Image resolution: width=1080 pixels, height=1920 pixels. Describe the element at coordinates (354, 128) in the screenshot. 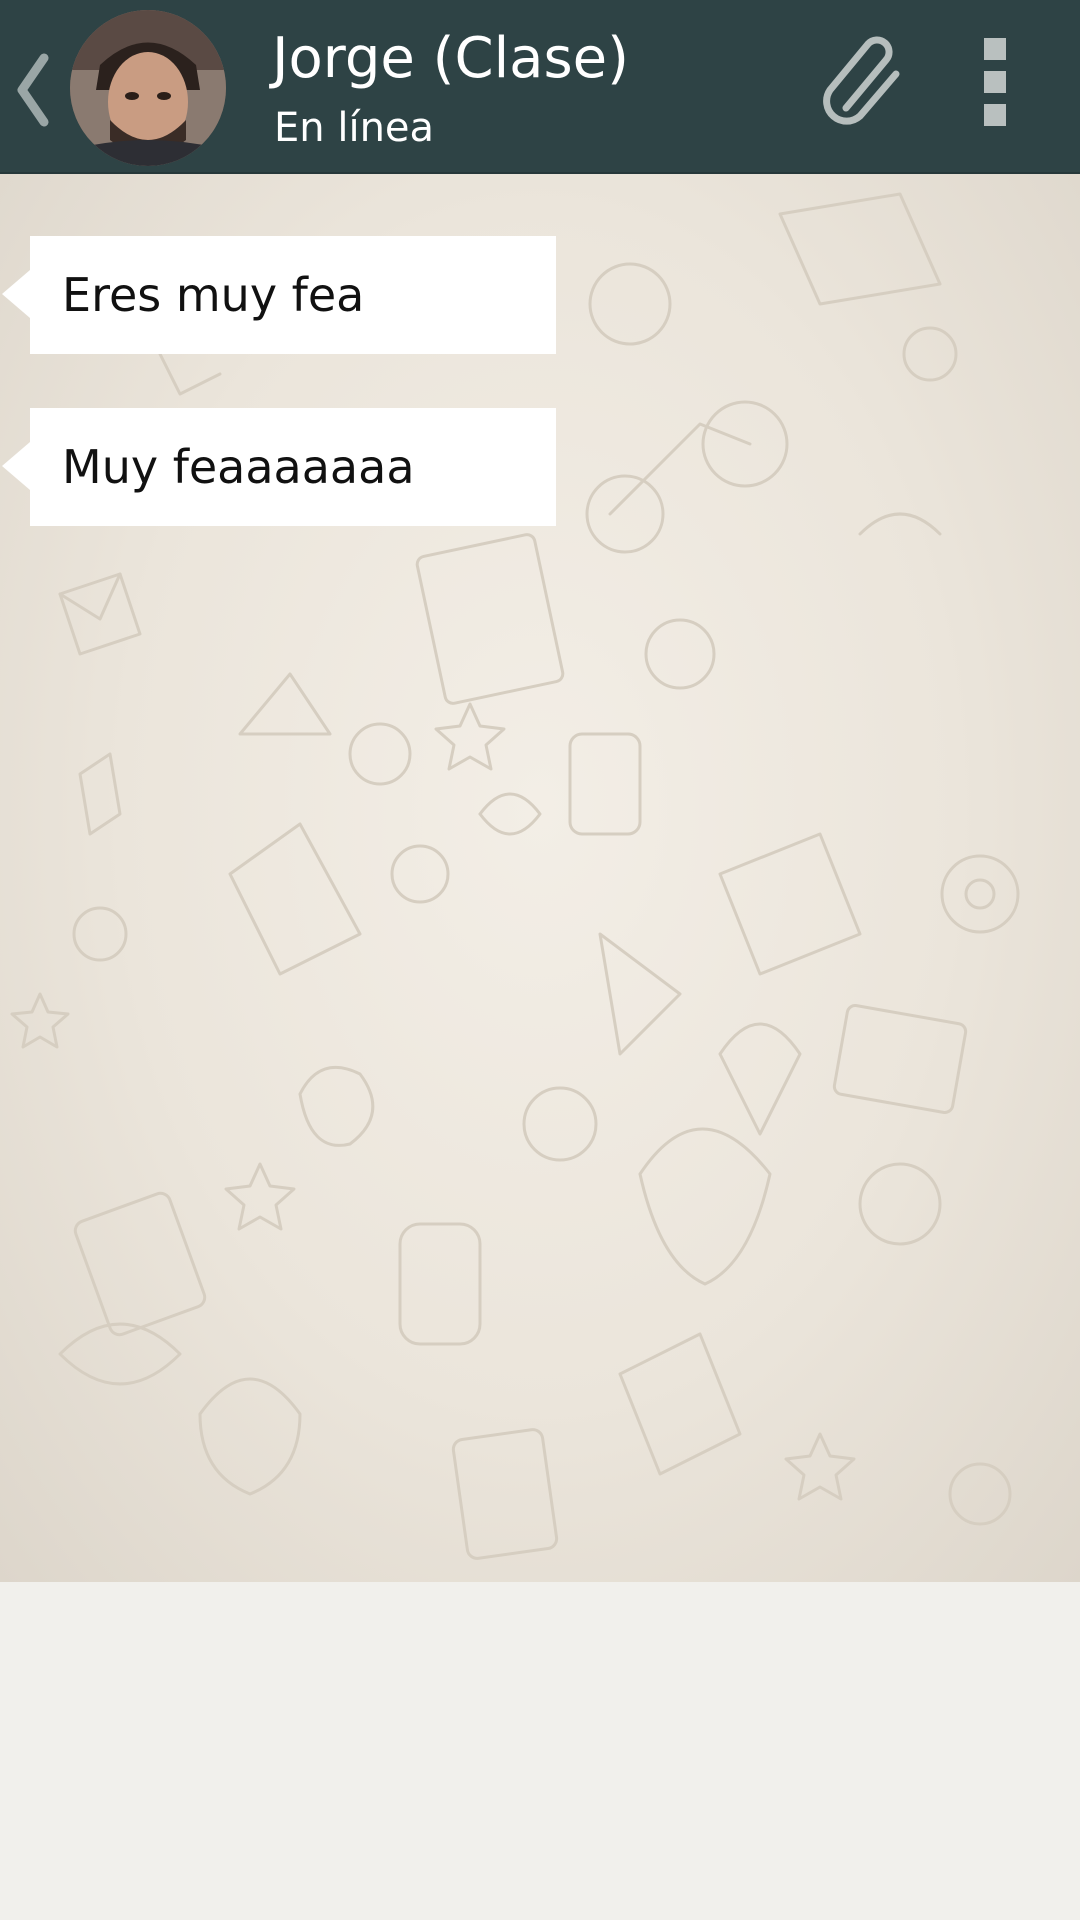

I see `contact-status: En línea` at that location.